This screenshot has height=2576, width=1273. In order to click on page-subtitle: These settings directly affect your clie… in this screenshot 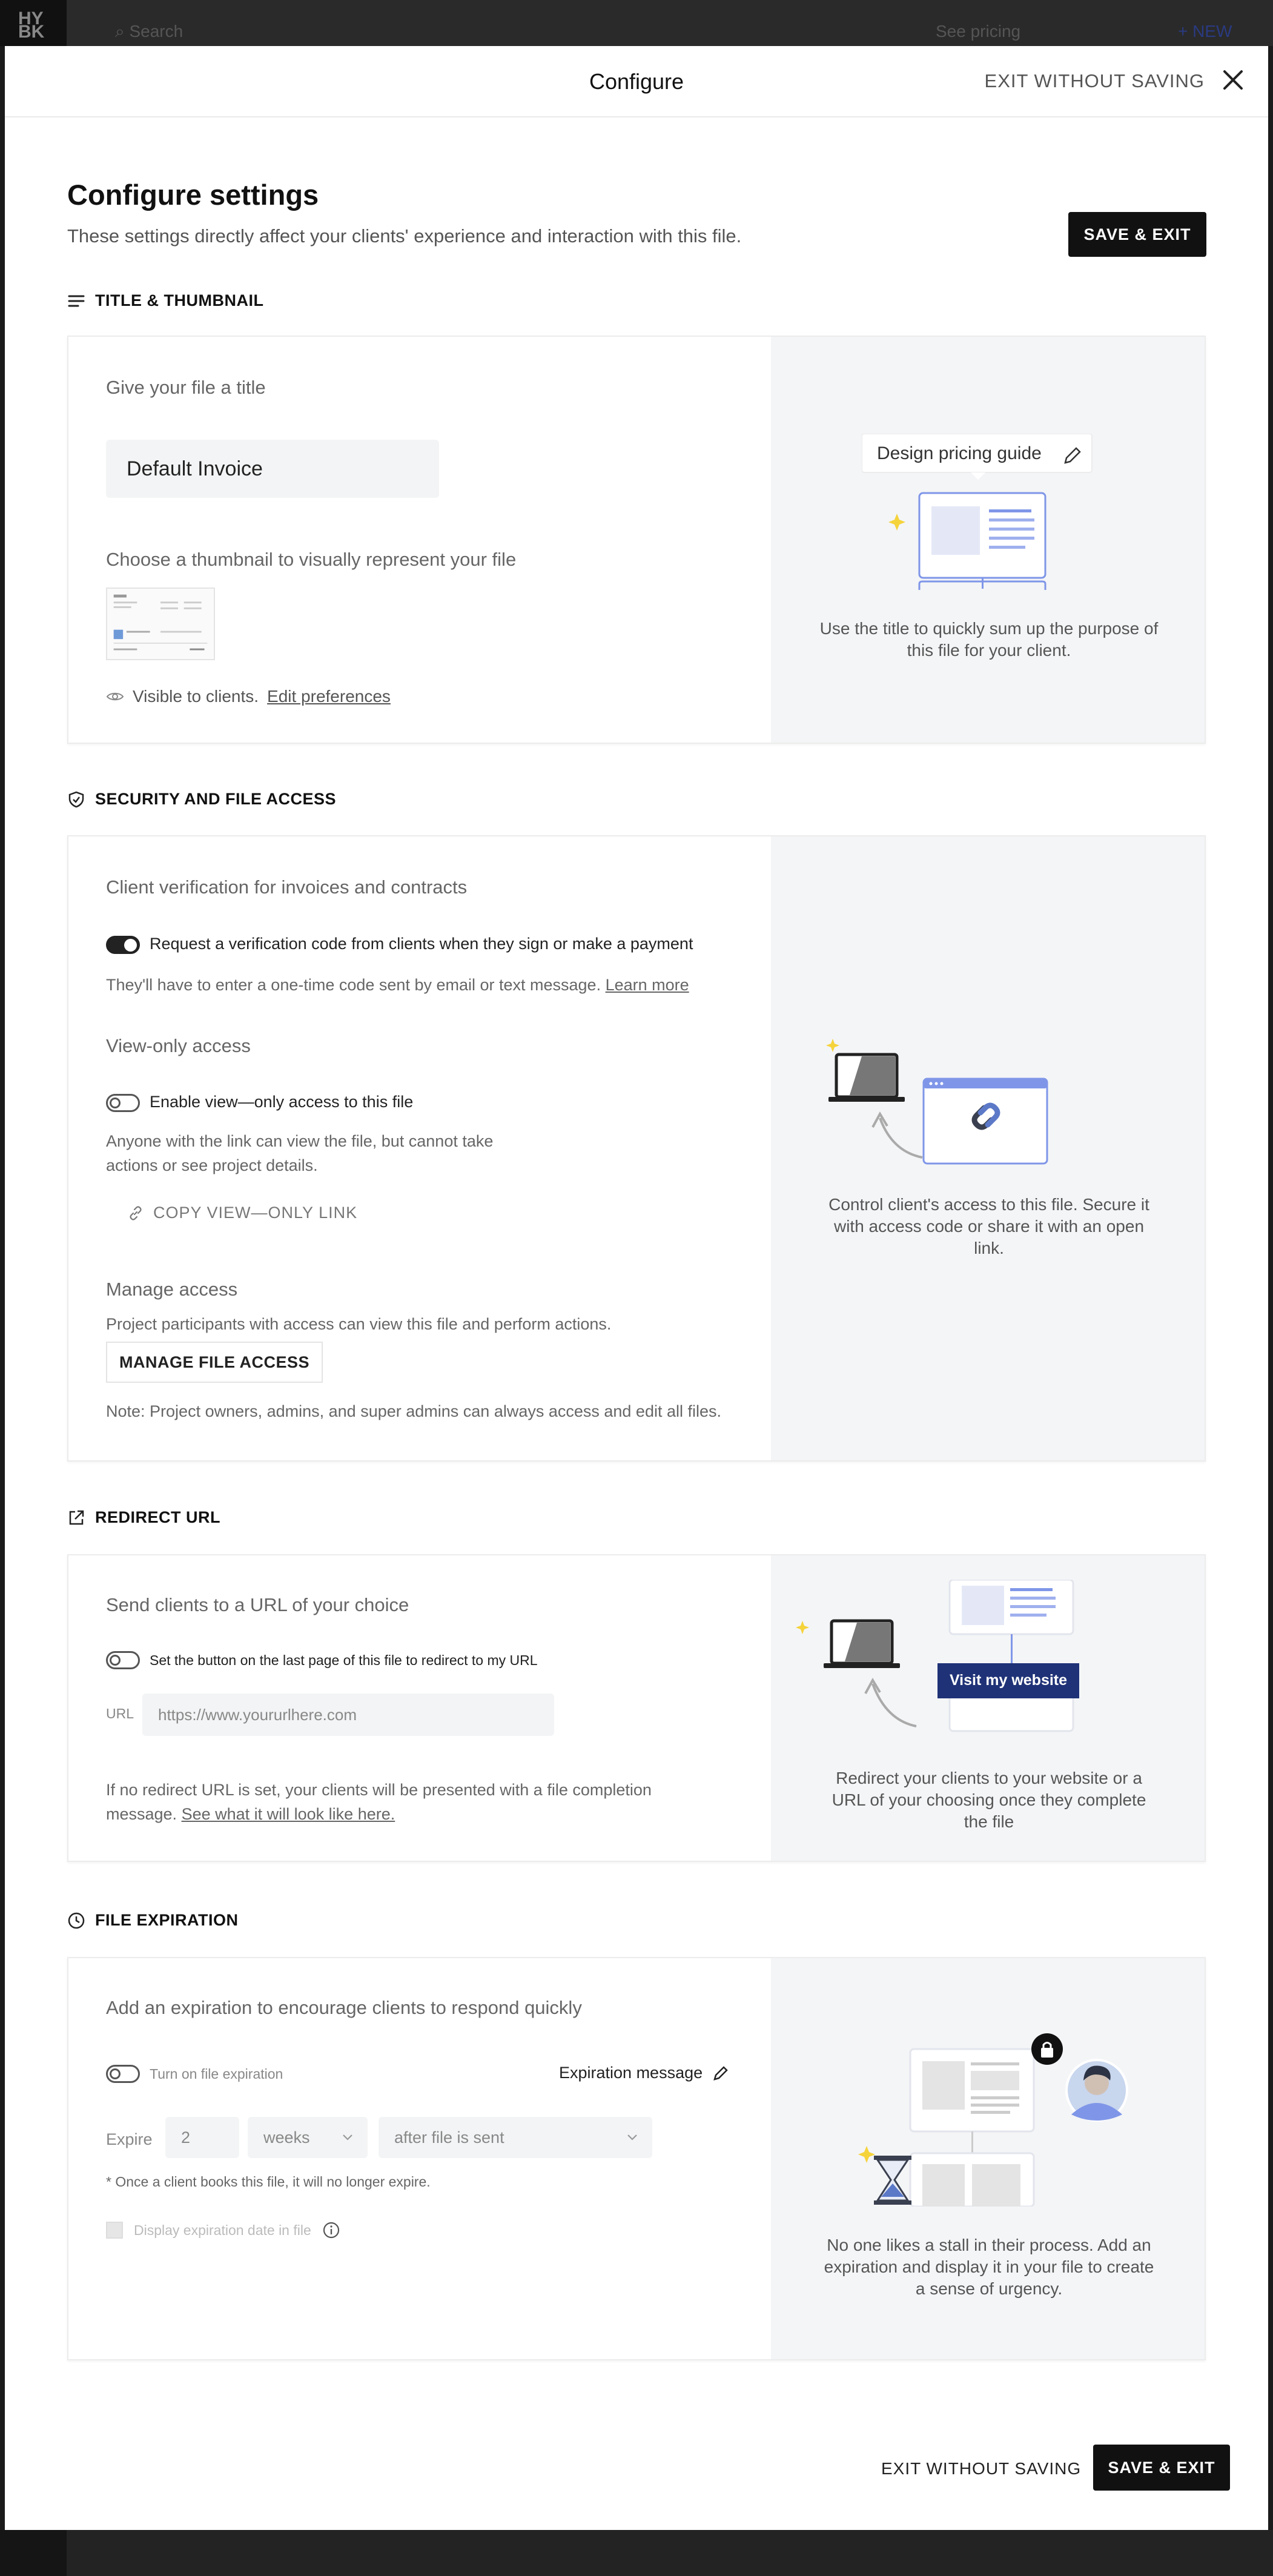, I will do `click(405, 236)`.